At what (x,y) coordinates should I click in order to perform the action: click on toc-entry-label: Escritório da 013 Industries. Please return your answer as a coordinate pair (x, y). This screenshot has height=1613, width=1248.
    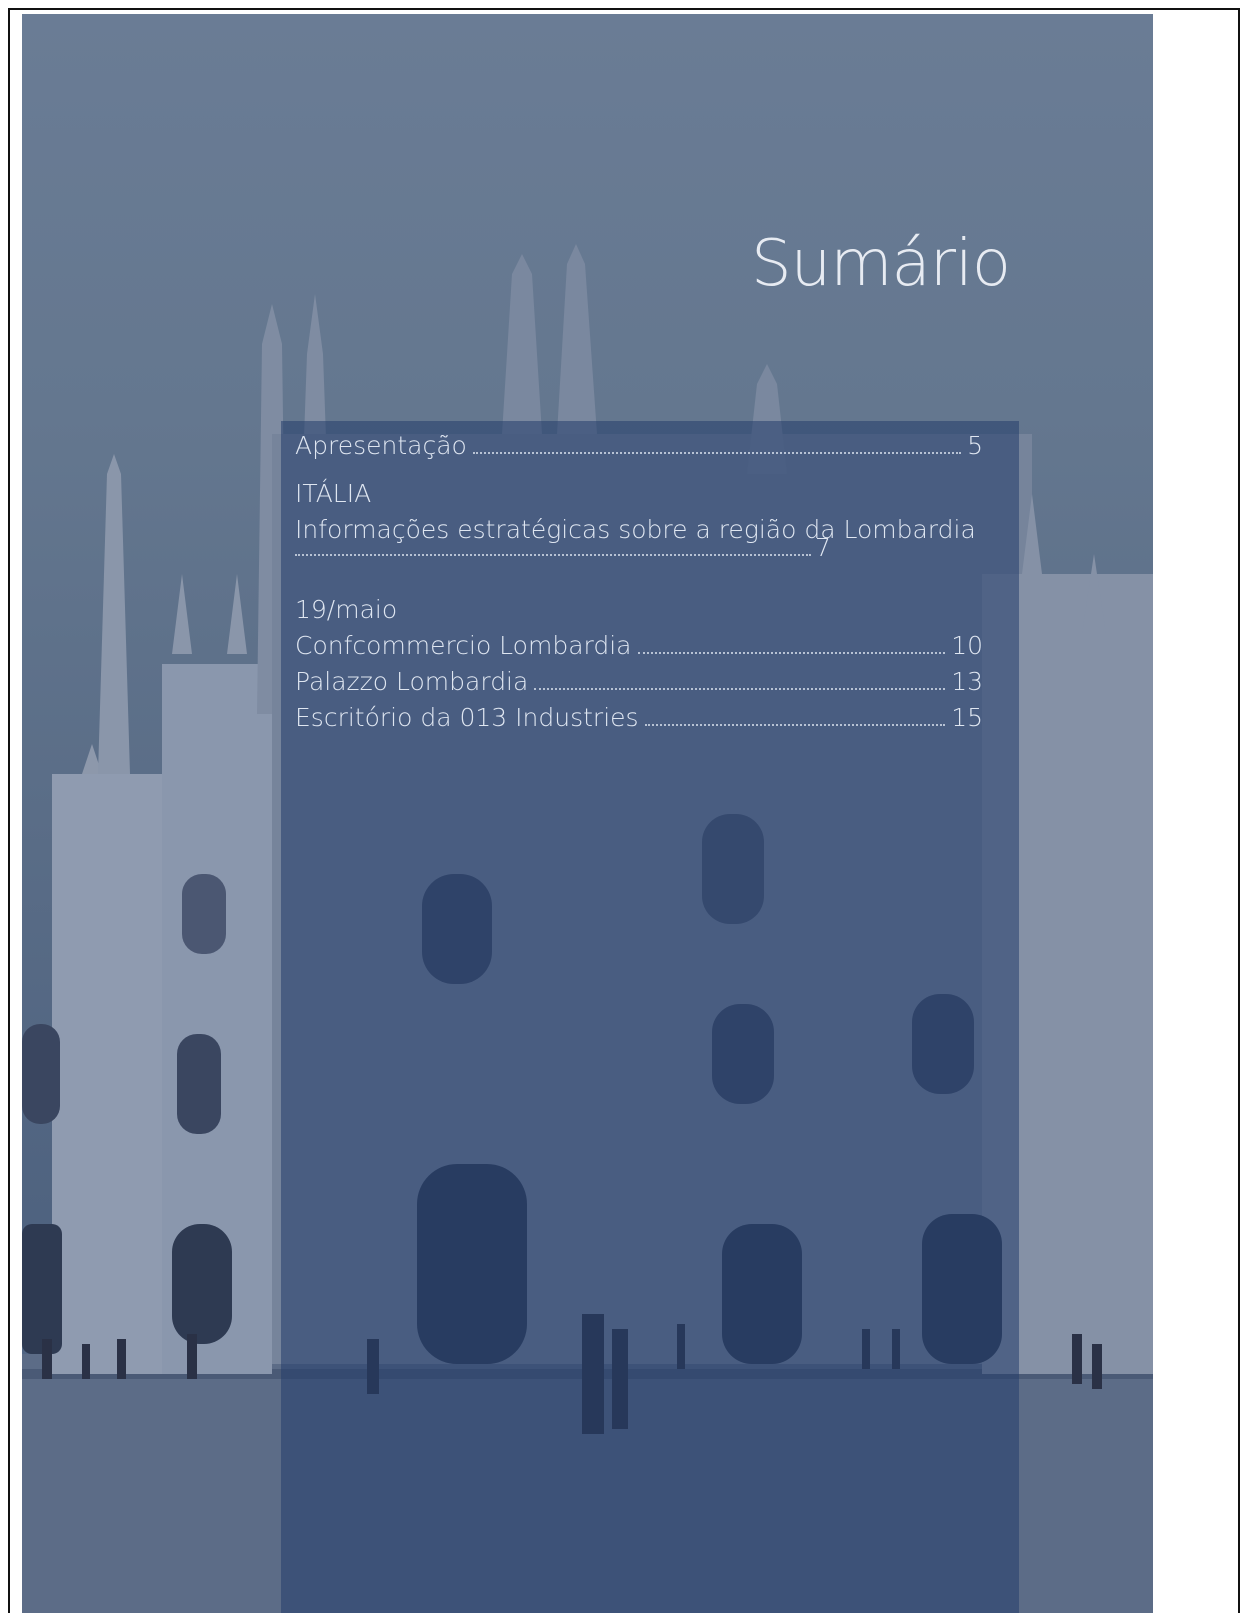
    Looking at the image, I should click on (467, 717).